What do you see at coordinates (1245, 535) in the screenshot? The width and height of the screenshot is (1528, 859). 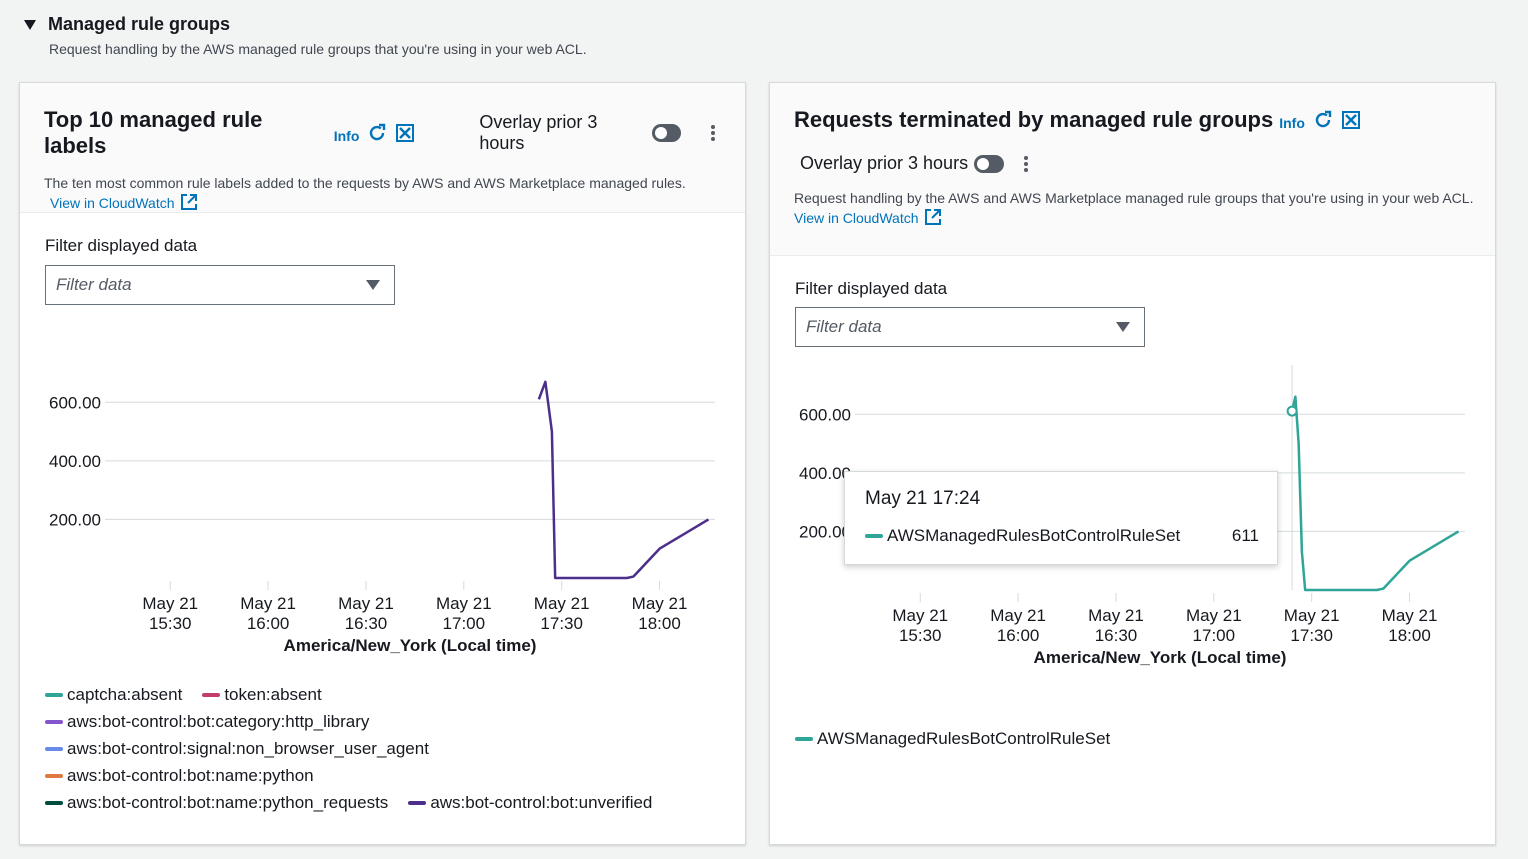 I see `tooltip-value: 611` at bounding box center [1245, 535].